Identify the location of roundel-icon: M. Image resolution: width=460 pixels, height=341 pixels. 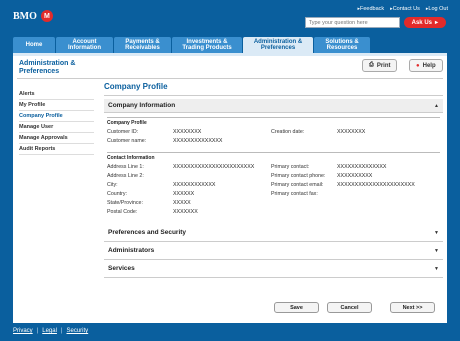
(46, 16).